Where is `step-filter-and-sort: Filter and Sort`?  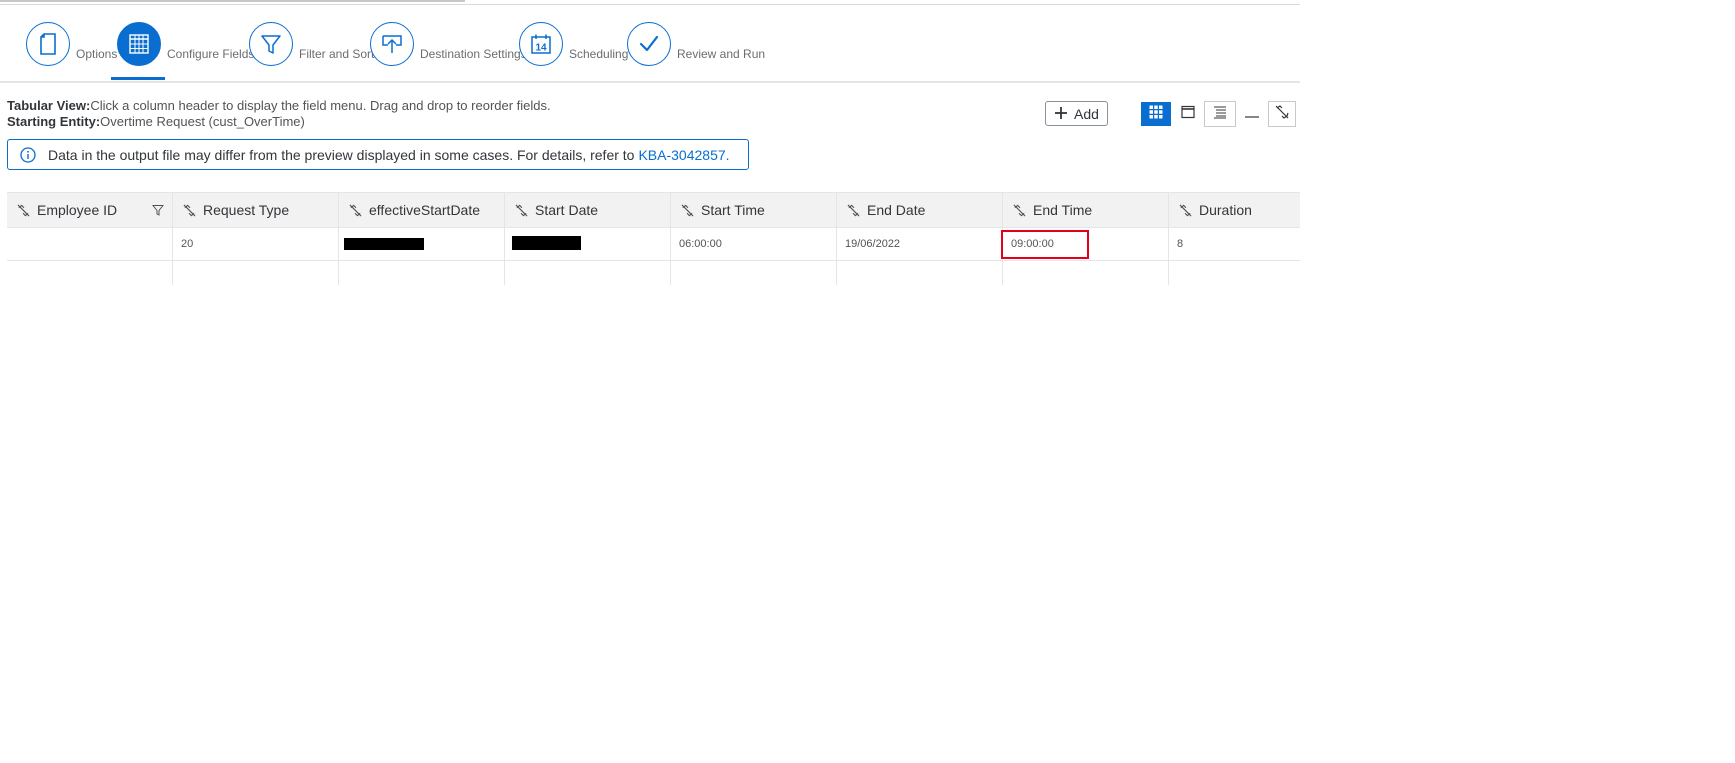 step-filter-and-sort: Filter and Sort is located at coordinates (311, 43).